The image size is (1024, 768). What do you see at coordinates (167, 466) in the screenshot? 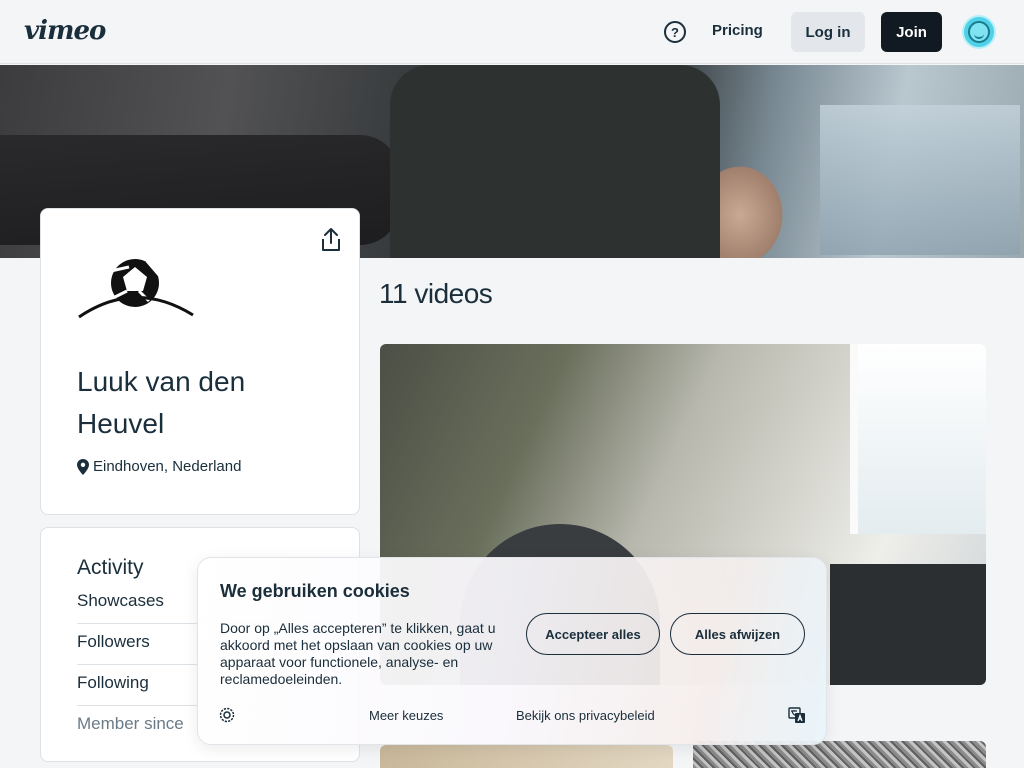
I see `location-text: Eindhoven, Nederland` at bounding box center [167, 466].